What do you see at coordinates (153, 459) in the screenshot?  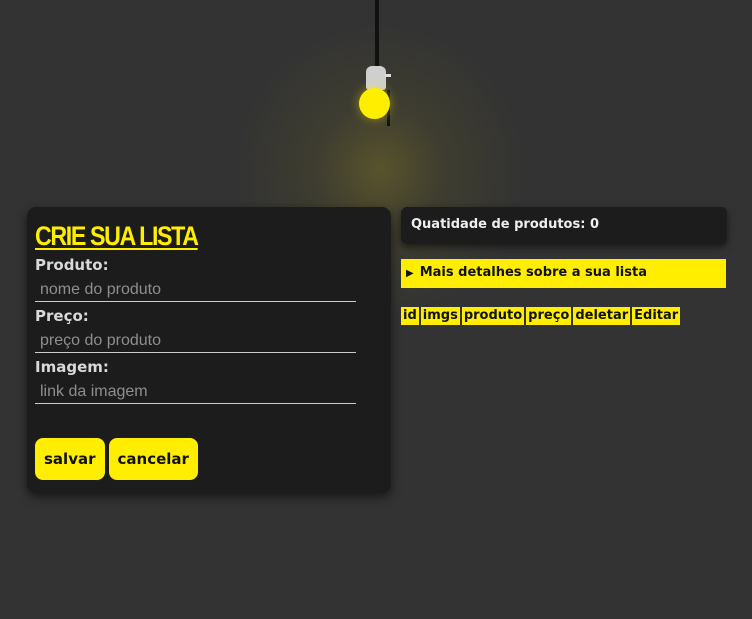 I see `cancel-button: cancelar` at bounding box center [153, 459].